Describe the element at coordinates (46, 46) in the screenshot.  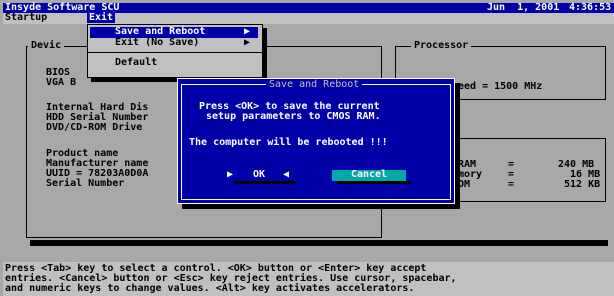
I see `device-panel-title: Devic` at that location.